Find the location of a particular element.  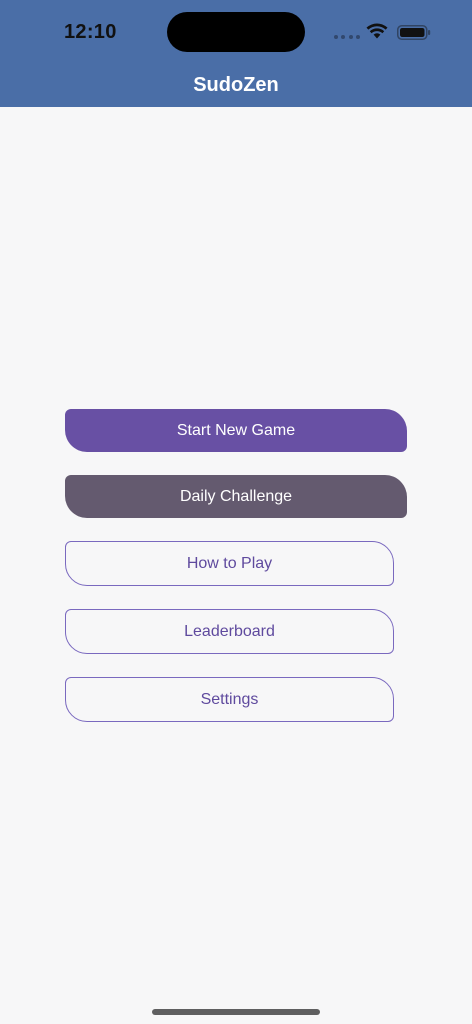

start-new-game-button: Start New Game is located at coordinates (236, 430).